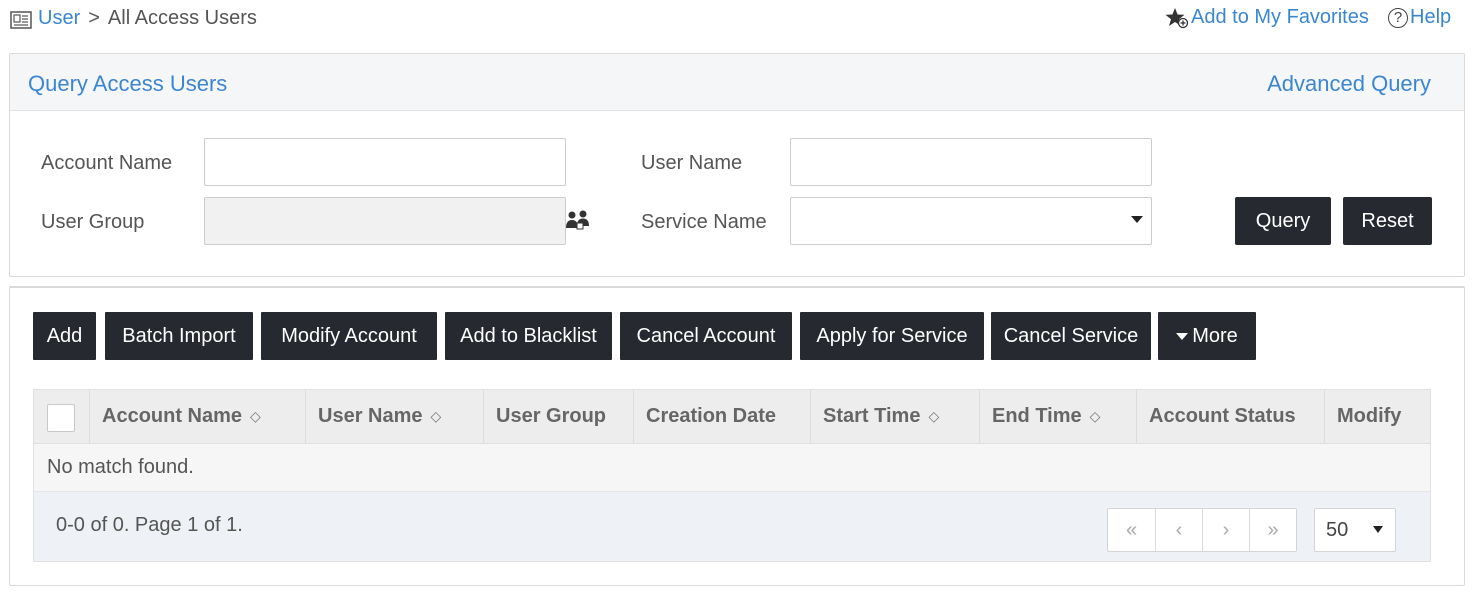  What do you see at coordinates (1349, 84) in the screenshot?
I see `advanced-query-link: Advanced Query` at bounding box center [1349, 84].